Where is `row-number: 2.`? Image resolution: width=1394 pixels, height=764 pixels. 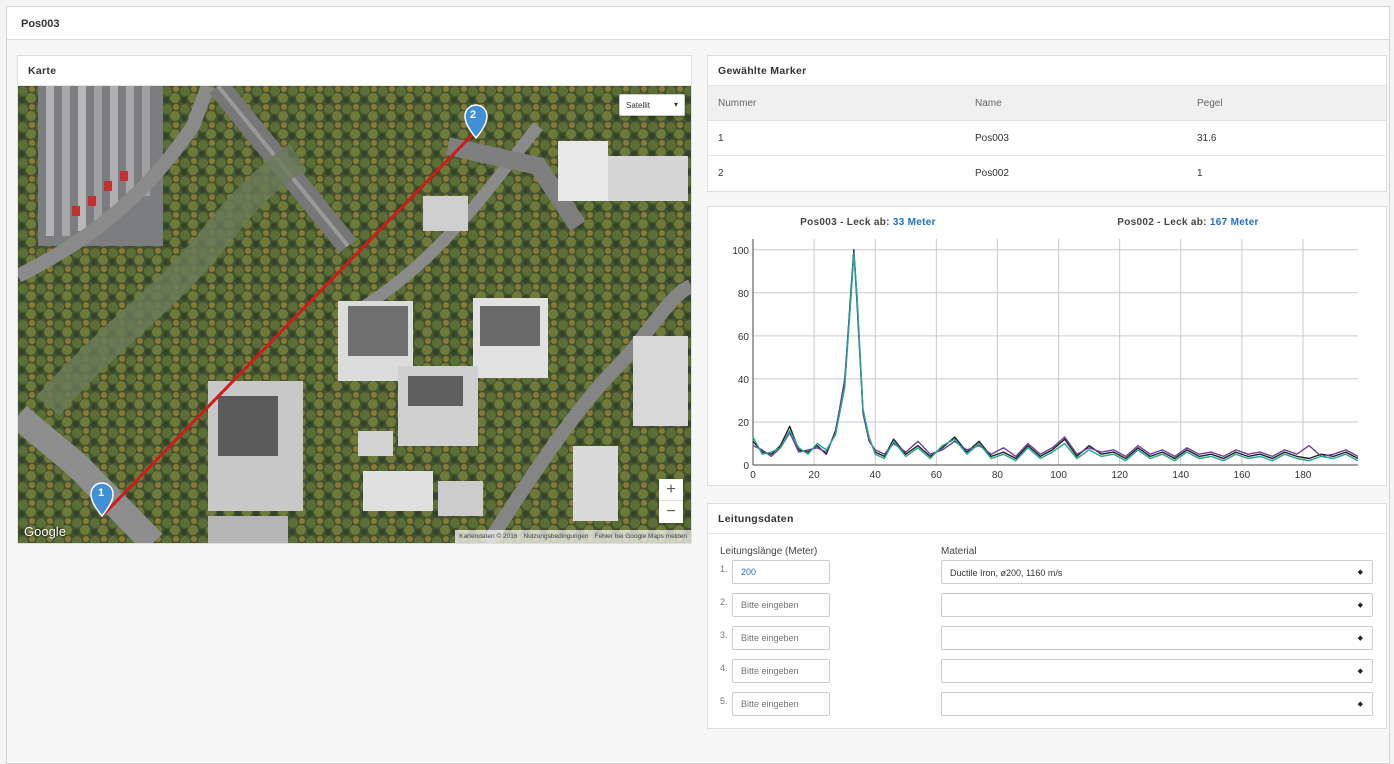 row-number: 2. is located at coordinates (724, 602).